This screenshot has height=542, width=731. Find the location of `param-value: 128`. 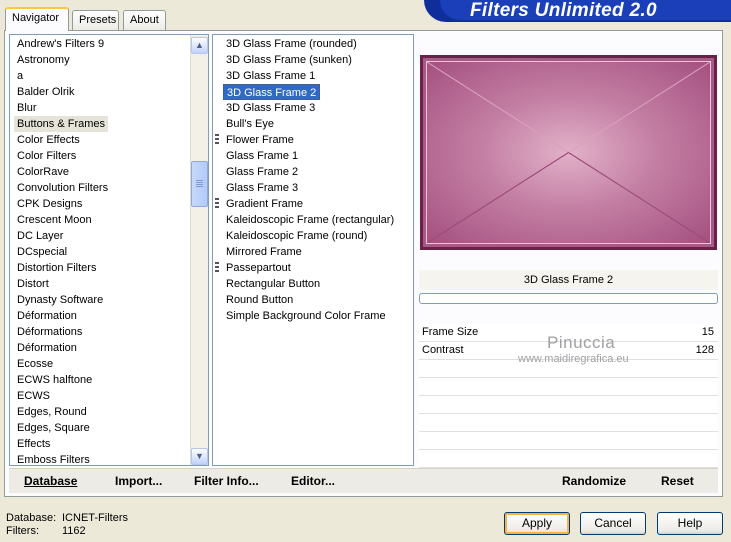

param-value: 128 is located at coordinates (704, 350).